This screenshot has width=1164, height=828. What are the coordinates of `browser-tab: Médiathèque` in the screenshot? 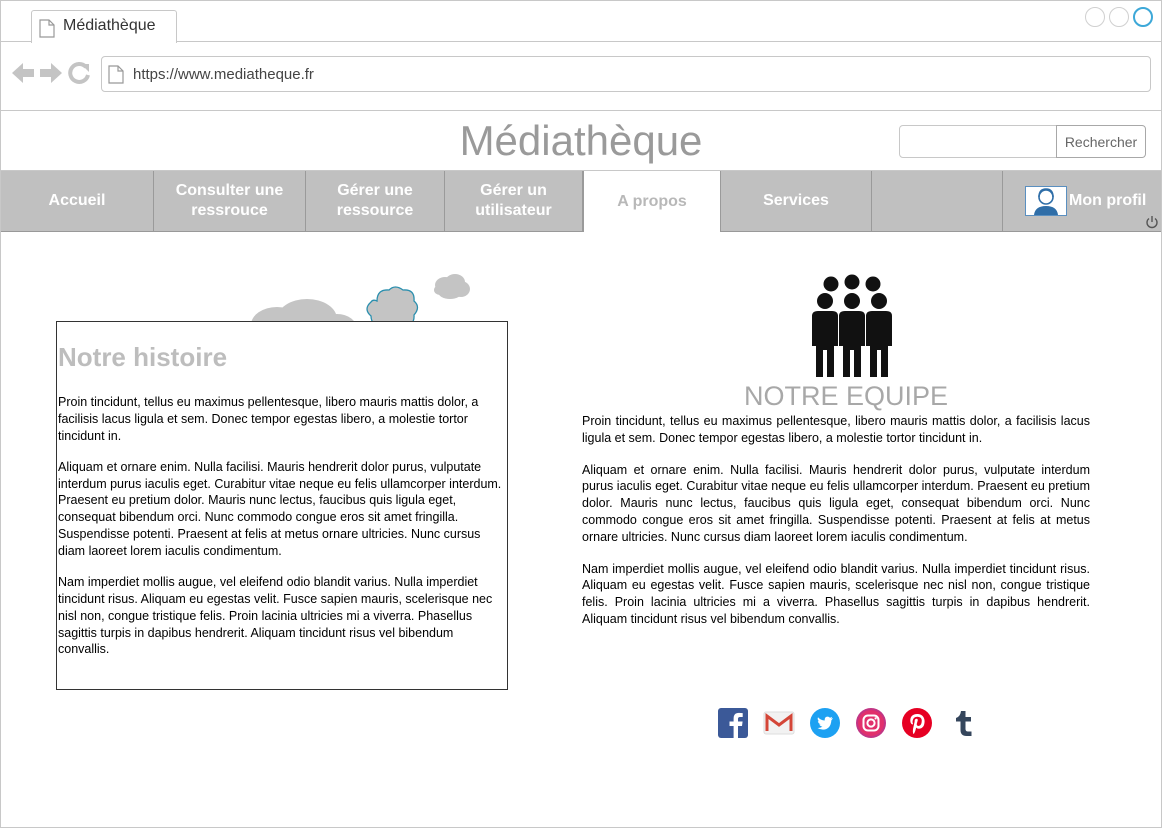 It's located at (104, 26).